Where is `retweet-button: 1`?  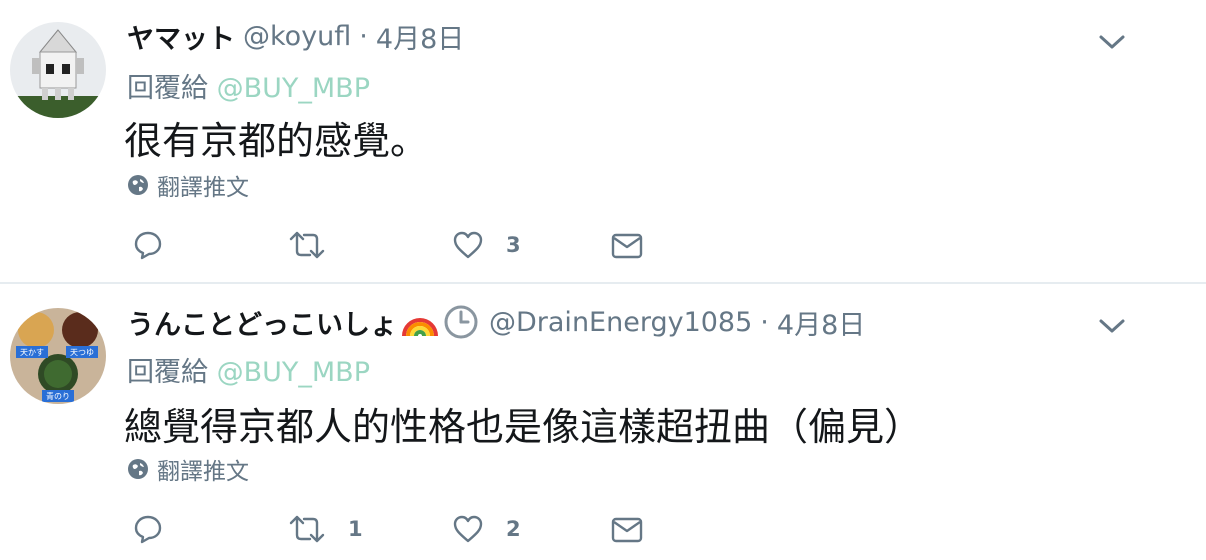
retweet-button: 1 is located at coordinates (325, 529).